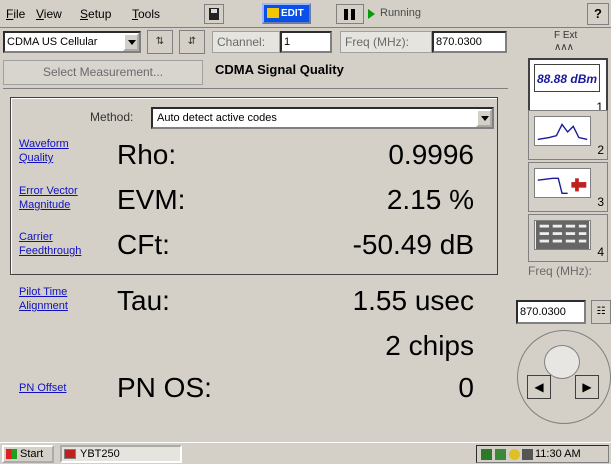  Describe the element at coordinates (562, 183) in the screenshot. I see `sweep-icon` at that location.